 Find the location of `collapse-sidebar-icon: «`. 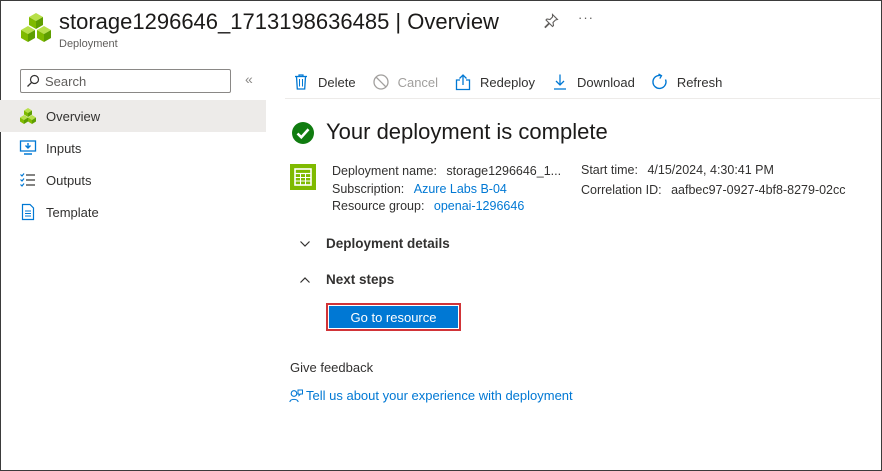

collapse-sidebar-icon: « is located at coordinates (249, 79).